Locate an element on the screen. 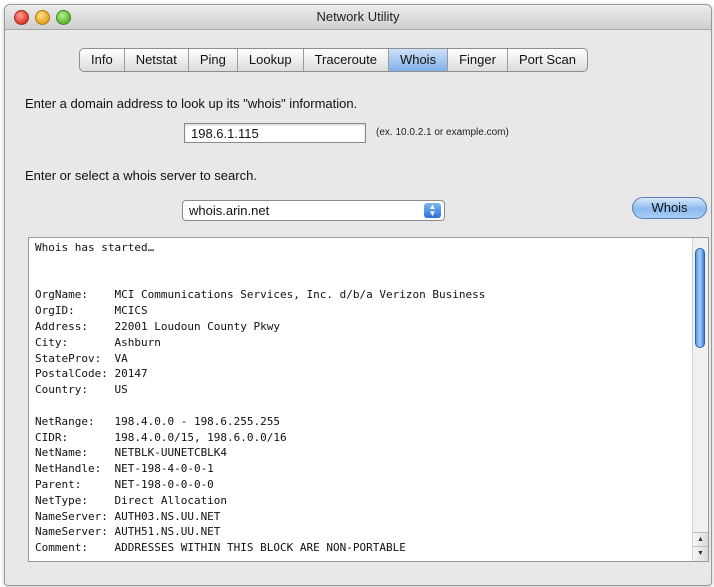 Image resolution: width=714 pixels, height=587 pixels. tab-finger: Finger is located at coordinates (478, 60).